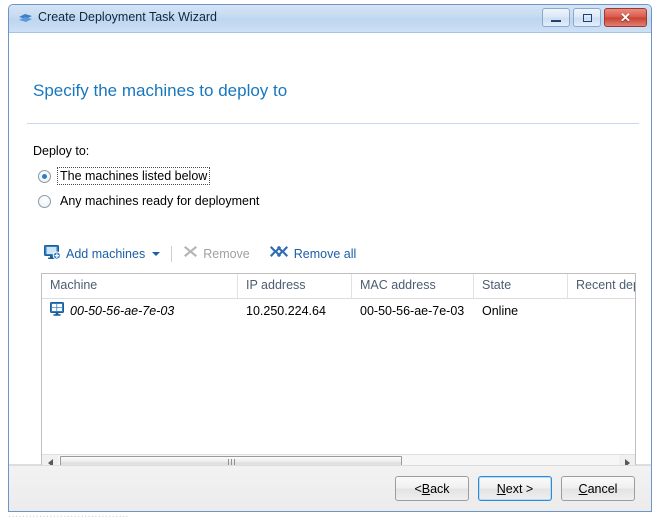 The height and width of the screenshot is (521, 660). I want to click on next-button-suffix: ext >, so click(519, 488).